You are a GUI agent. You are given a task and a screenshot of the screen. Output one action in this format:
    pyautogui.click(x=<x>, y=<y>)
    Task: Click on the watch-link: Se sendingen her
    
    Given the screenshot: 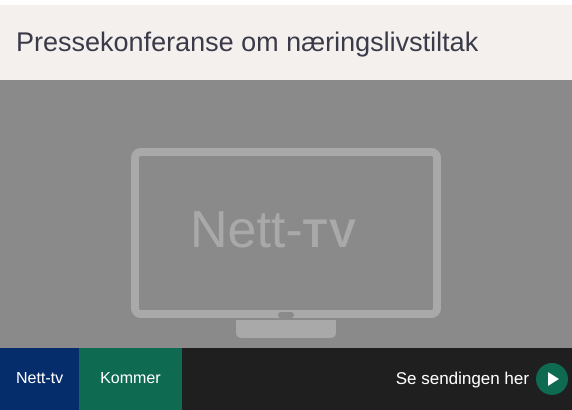 What is the action you would take?
    pyautogui.click(x=462, y=379)
    